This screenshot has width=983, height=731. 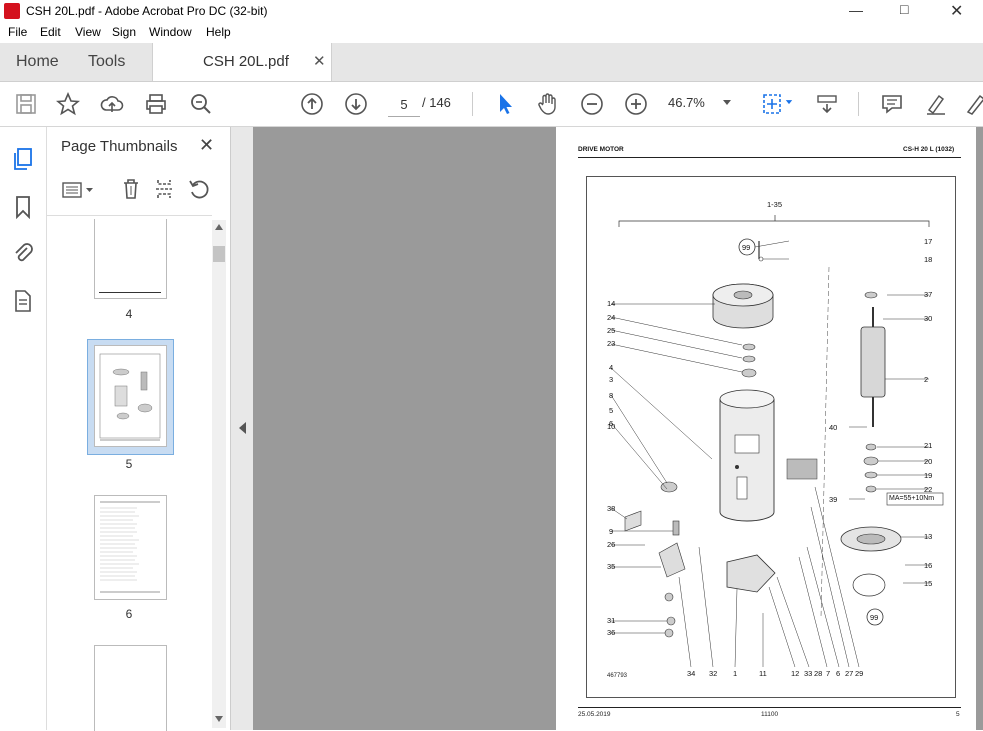 I want to click on bookmarks-icon, so click(x=23, y=207).